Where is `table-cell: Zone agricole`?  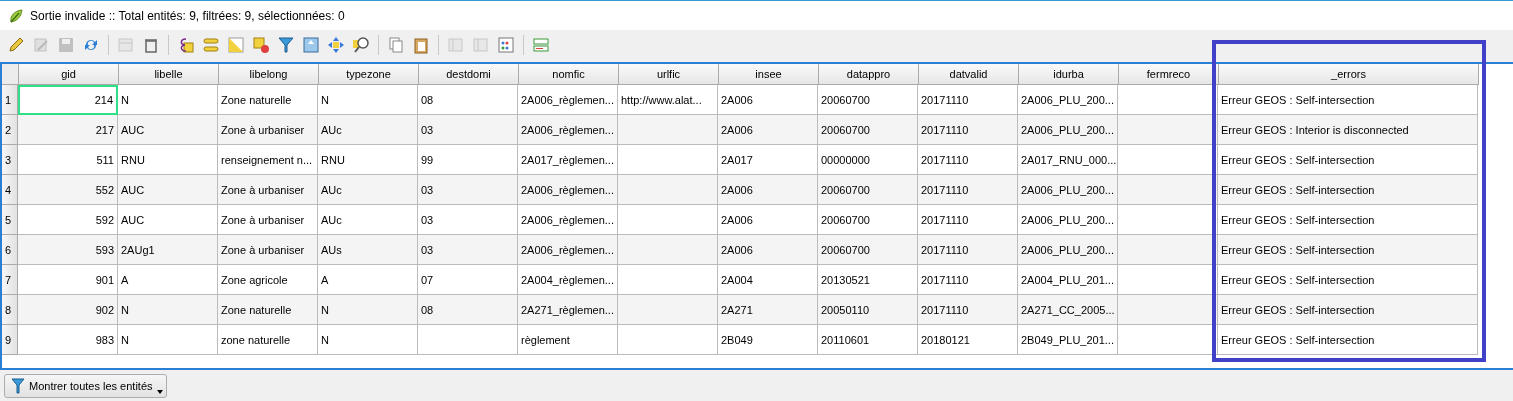 table-cell: Zone agricole is located at coordinates (268, 280).